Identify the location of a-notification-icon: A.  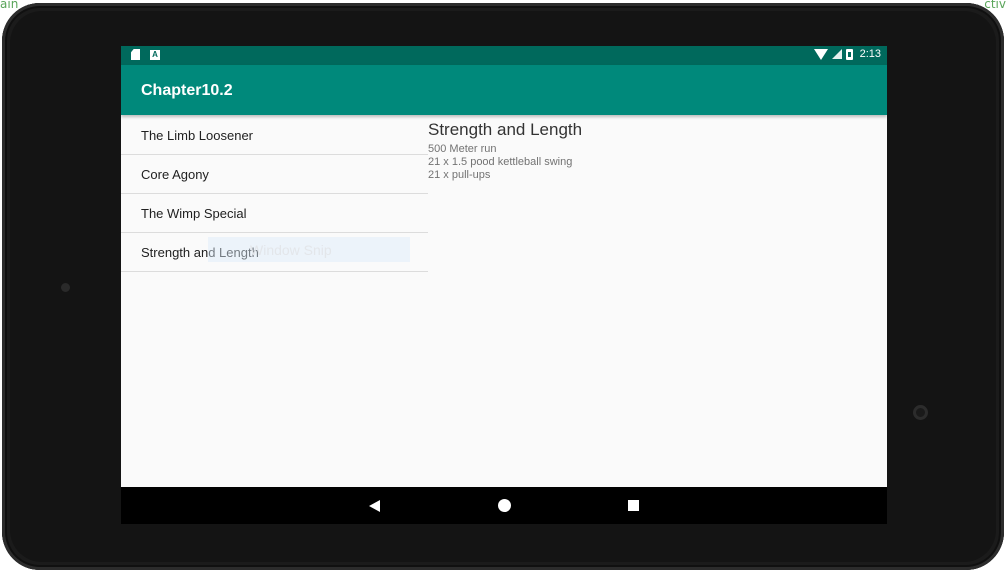
(155, 54).